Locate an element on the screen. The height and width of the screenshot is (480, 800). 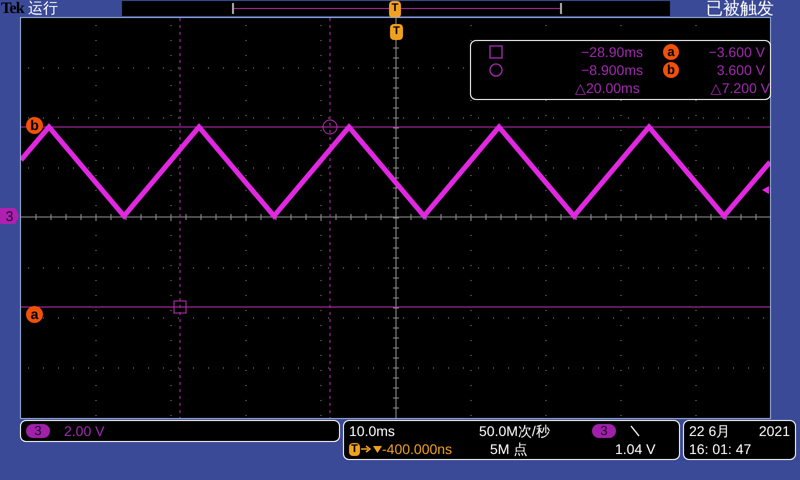
trigger-position-marker: T is located at coordinates (395, 9).